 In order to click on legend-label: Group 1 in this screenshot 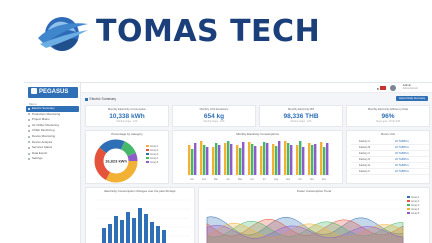, I will do `click(154, 147)`.